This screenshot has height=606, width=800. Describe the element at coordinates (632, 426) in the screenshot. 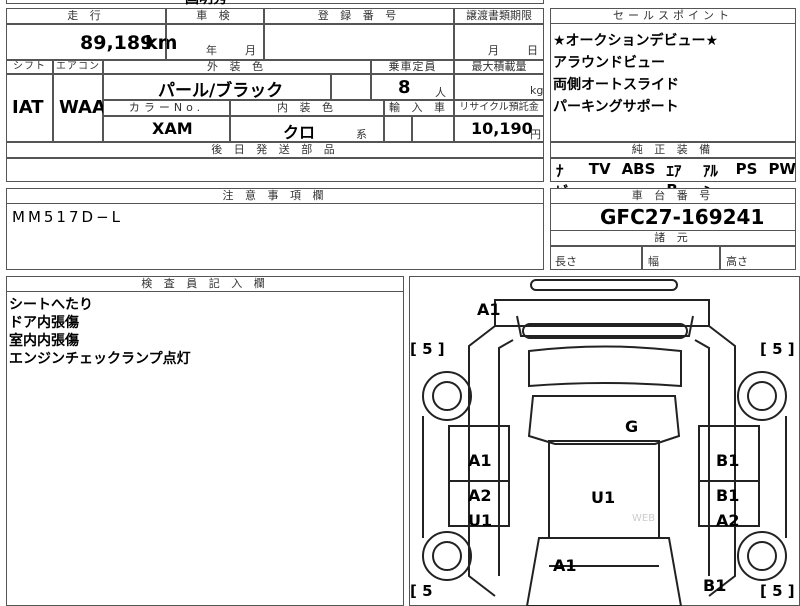

I see `damage-label: G` at that location.